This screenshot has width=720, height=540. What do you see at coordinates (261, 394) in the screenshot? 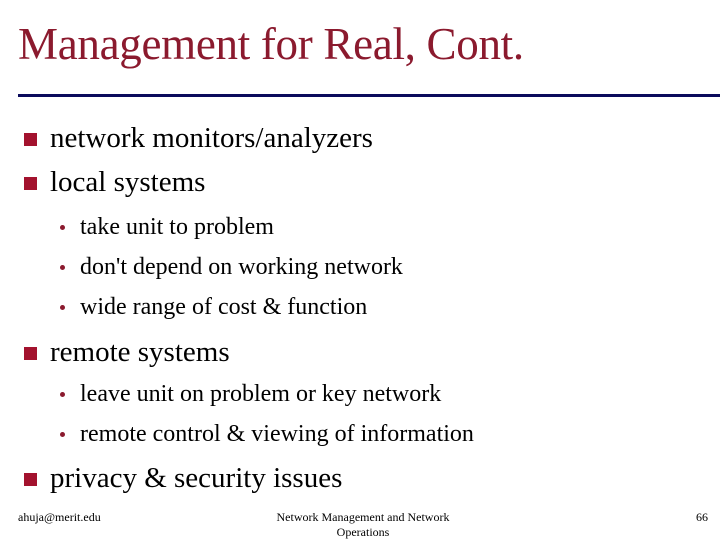
I see `sub-bullet-text: leave unit on problem or key network` at bounding box center [261, 394].